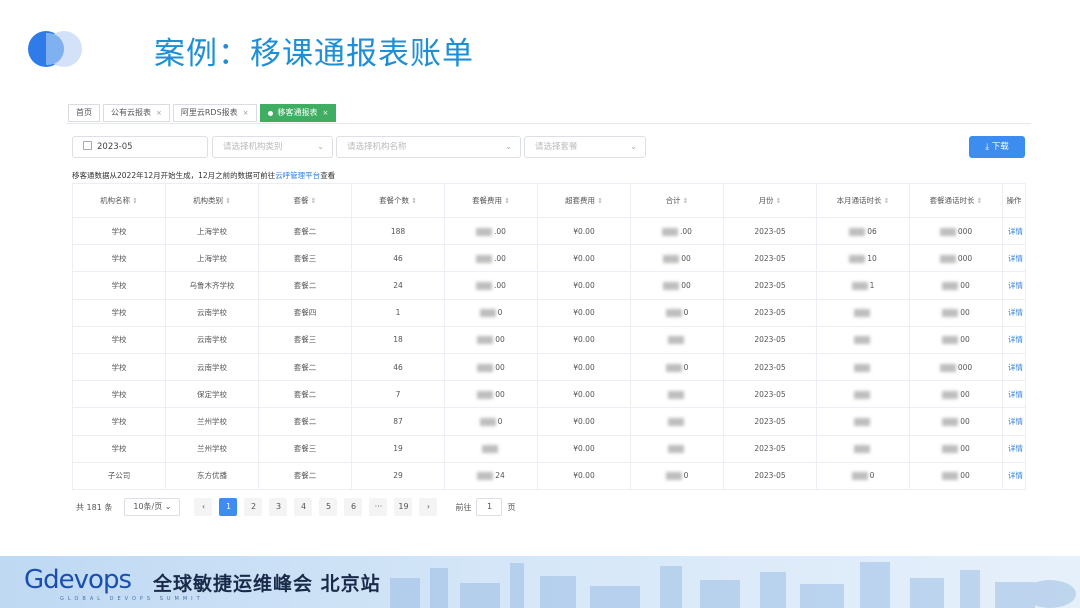 The width and height of the screenshot is (1080, 608). What do you see at coordinates (305, 394) in the screenshot?
I see `table-cell: 套餐二` at bounding box center [305, 394].